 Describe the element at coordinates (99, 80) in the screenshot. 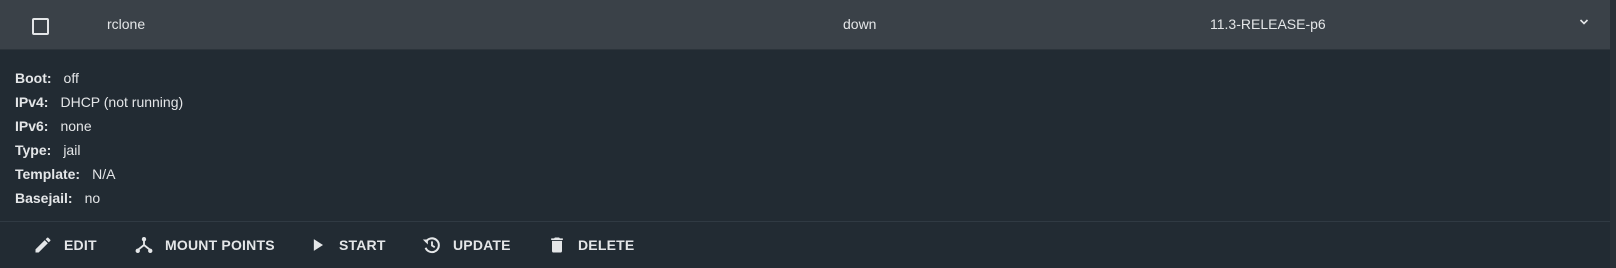

I see `detail-row-boot: Boot: off` at that location.